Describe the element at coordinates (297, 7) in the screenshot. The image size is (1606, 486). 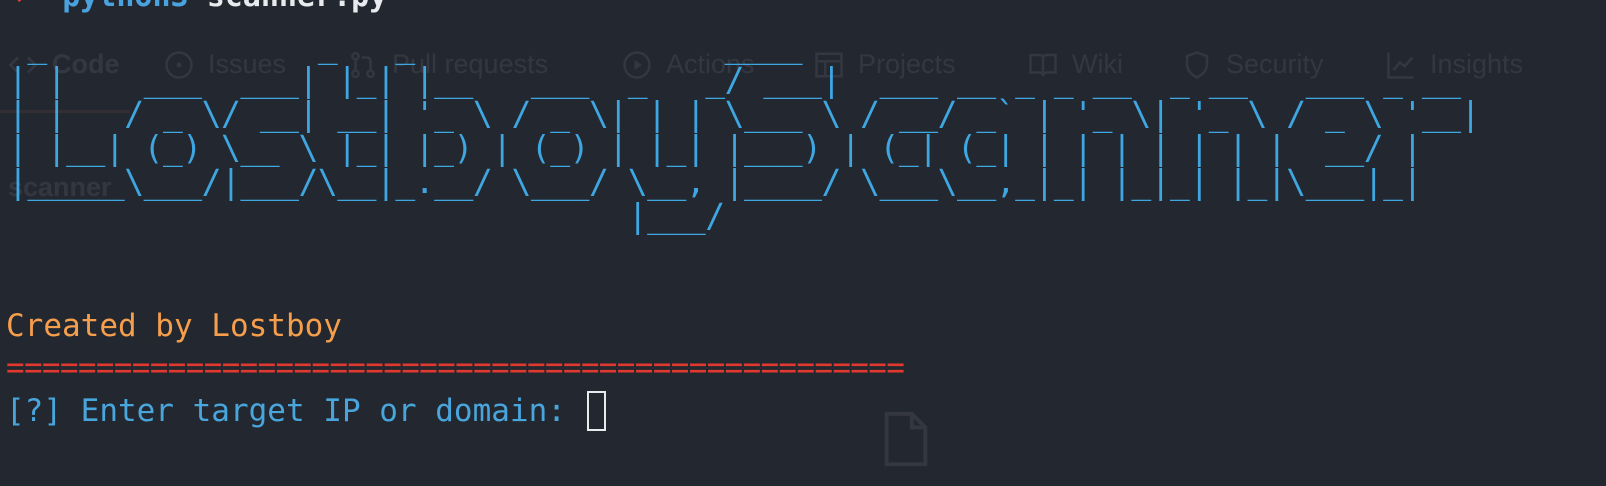
I see `command-argument: scanner.py` at that location.